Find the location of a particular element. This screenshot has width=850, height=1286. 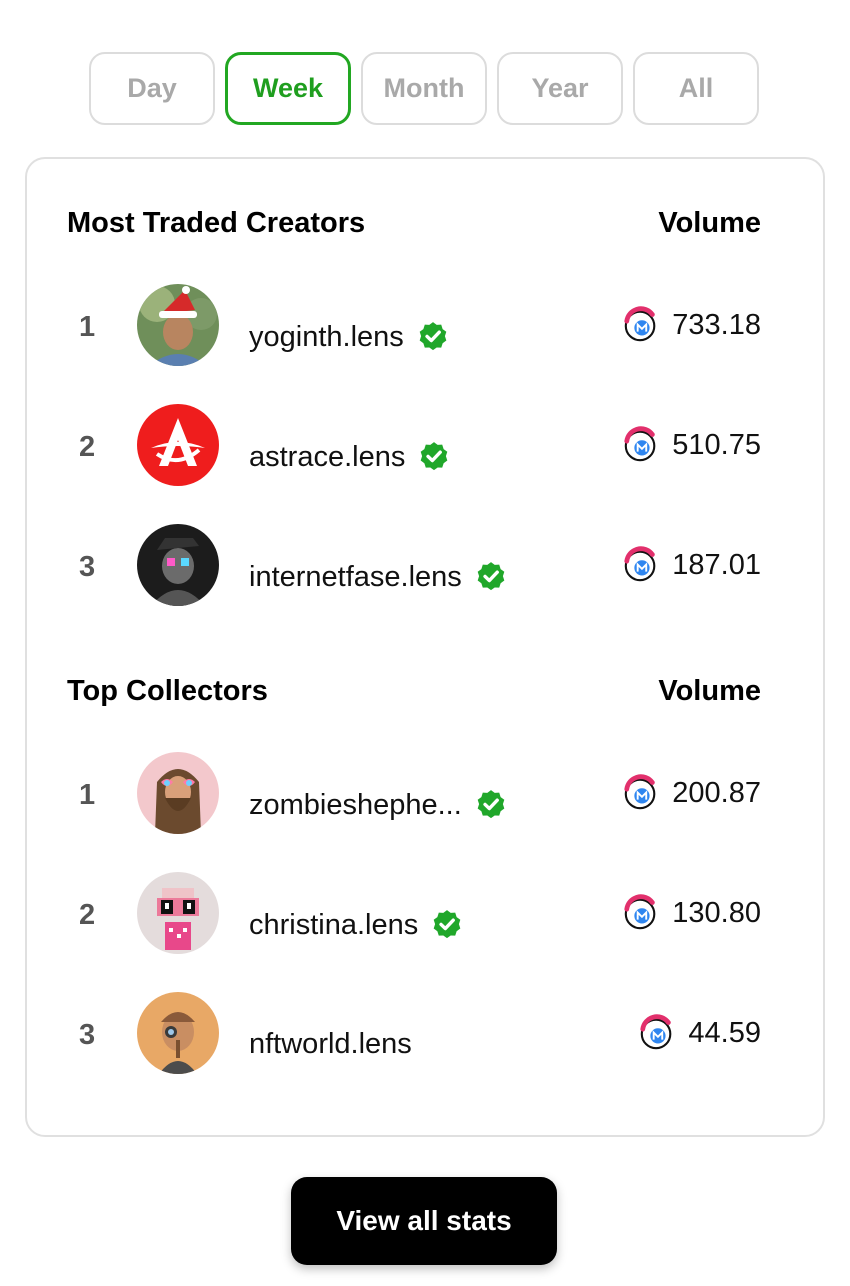

creators-volume-label: Volume is located at coordinates (709, 223).